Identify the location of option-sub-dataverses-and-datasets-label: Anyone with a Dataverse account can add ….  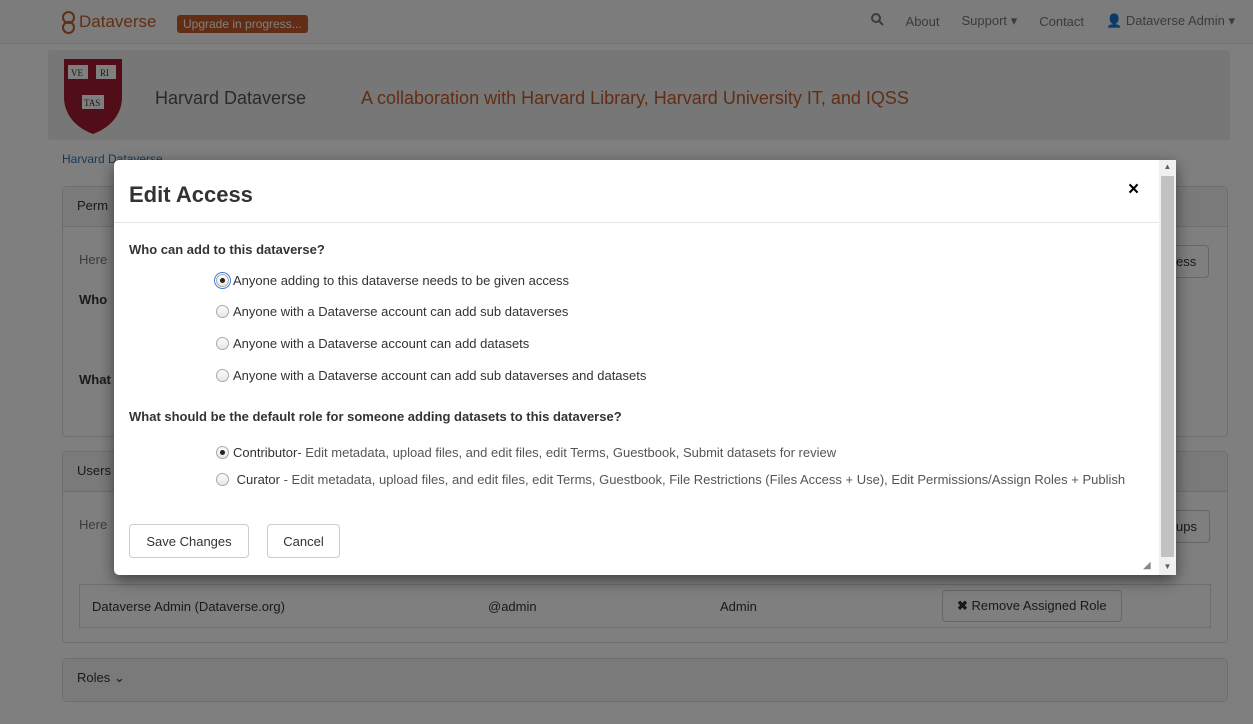
(440, 375).